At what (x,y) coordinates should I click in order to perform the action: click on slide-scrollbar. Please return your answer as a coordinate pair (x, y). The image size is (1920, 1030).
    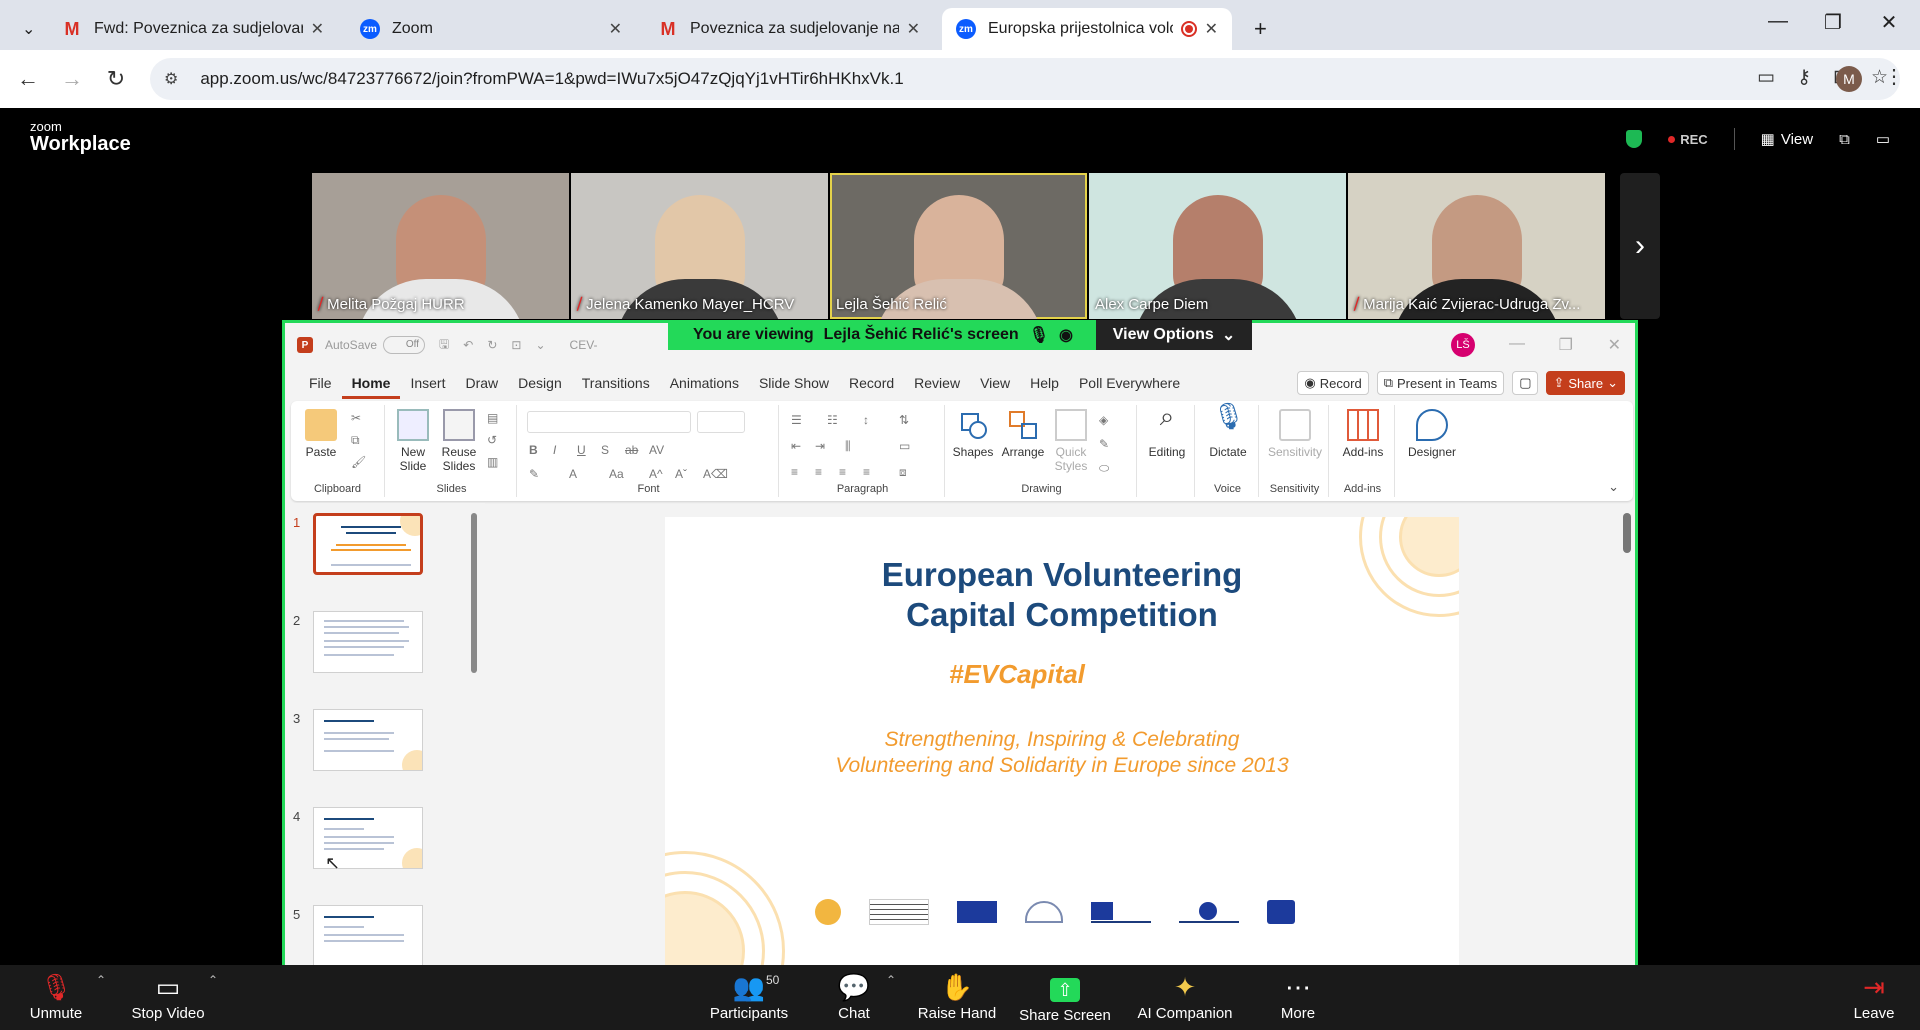
    Looking at the image, I should click on (1627, 533).